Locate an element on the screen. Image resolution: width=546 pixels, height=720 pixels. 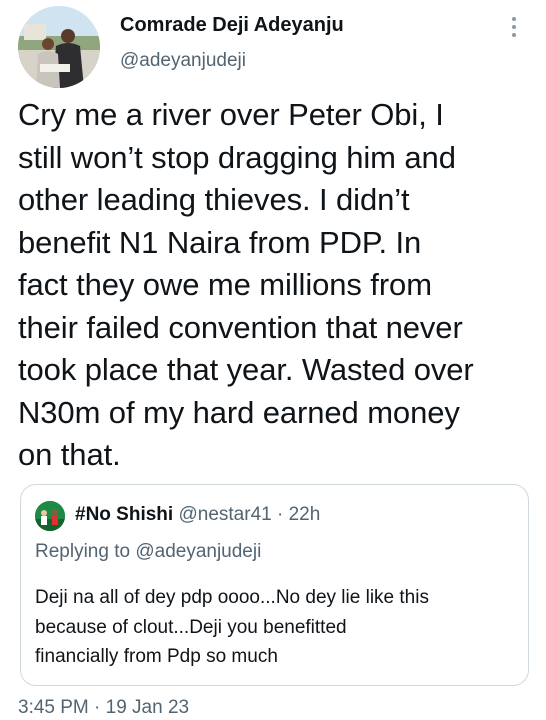
more-vertical-icon is located at coordinates (514, 27).